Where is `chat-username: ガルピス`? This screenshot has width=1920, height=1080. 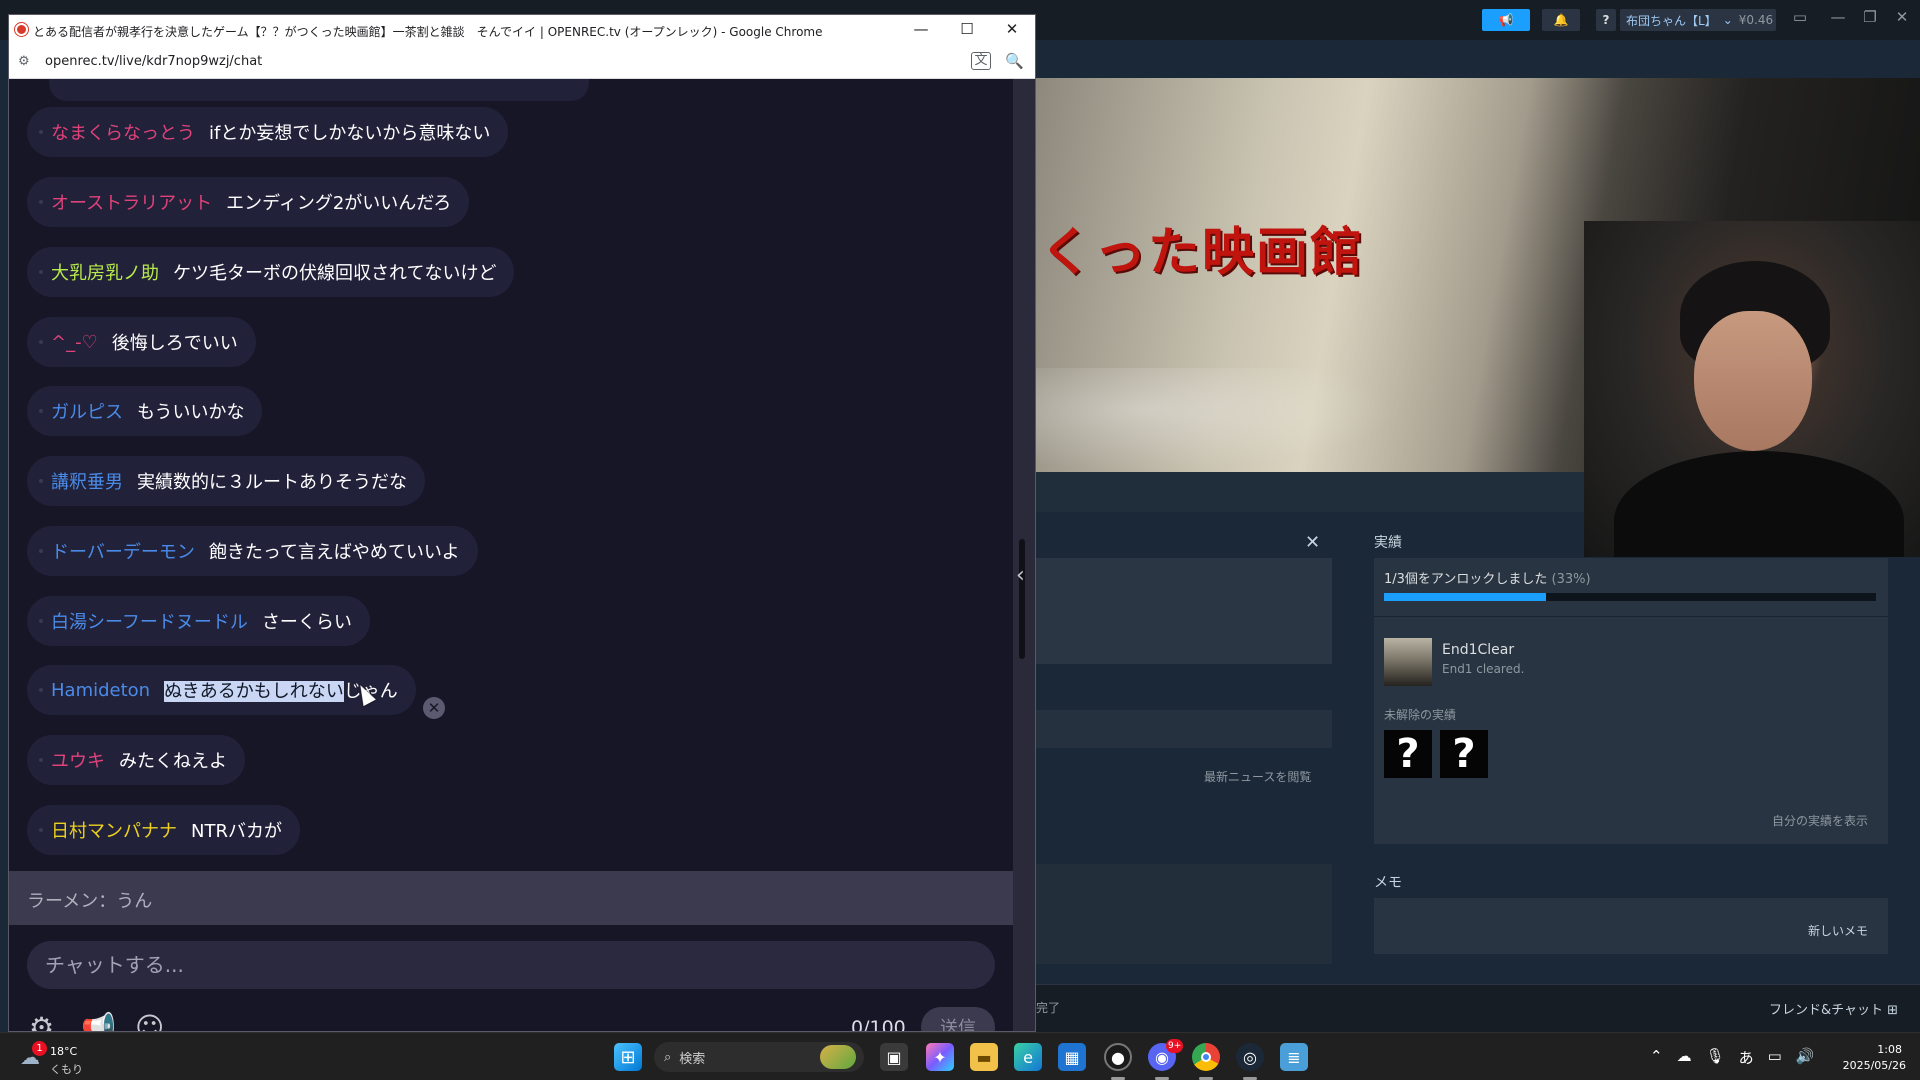 chat-username: ガルピス is located at coordinates (87, 411).